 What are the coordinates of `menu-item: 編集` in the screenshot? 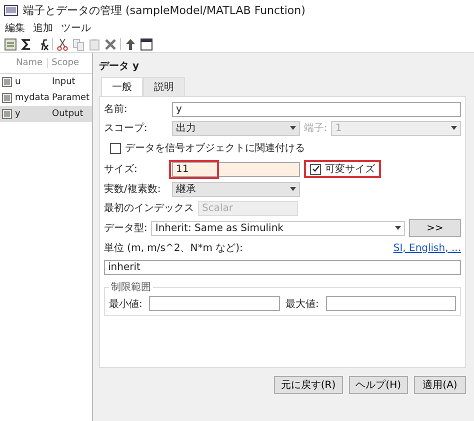 It's located at (15, 28).